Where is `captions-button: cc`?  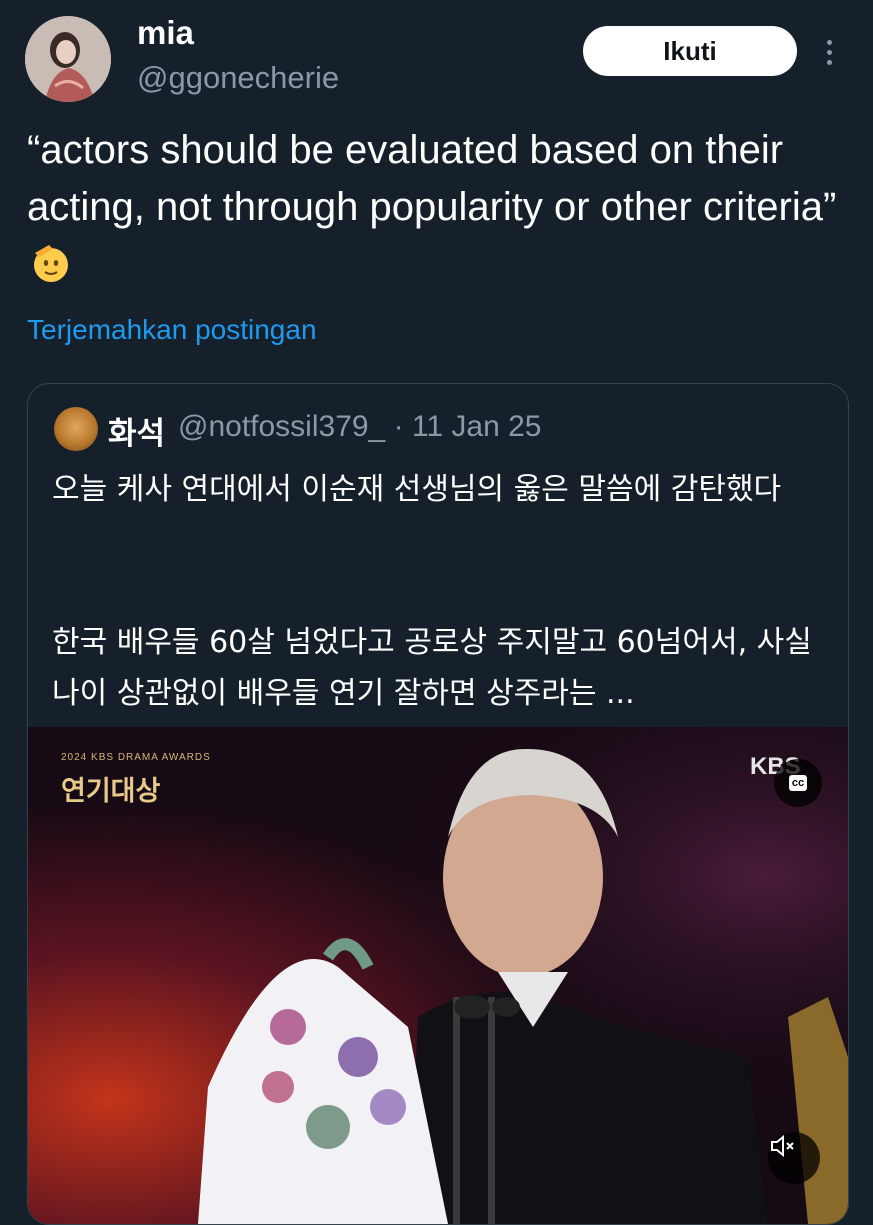 captions-button: cc is located at coordinates (798, 783).